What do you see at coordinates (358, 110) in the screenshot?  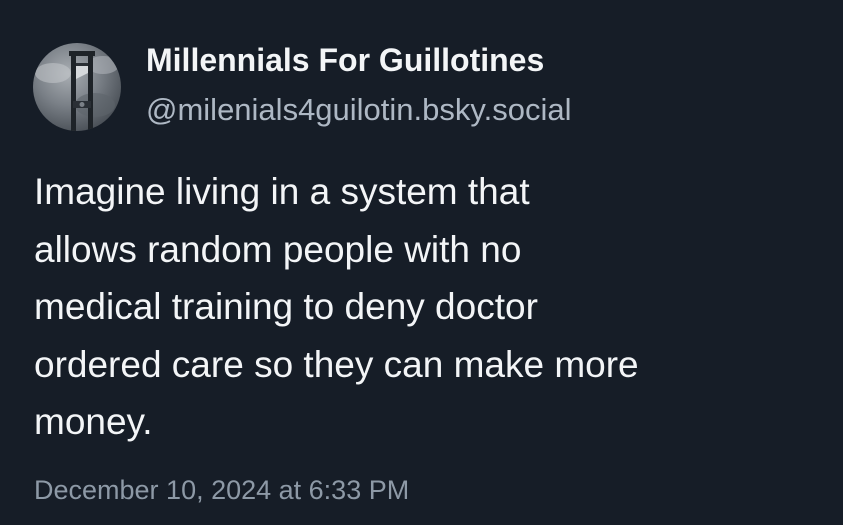 I see `user-handle: @milenials4guilotin.bsky.social` at bounding box center [358, 110].